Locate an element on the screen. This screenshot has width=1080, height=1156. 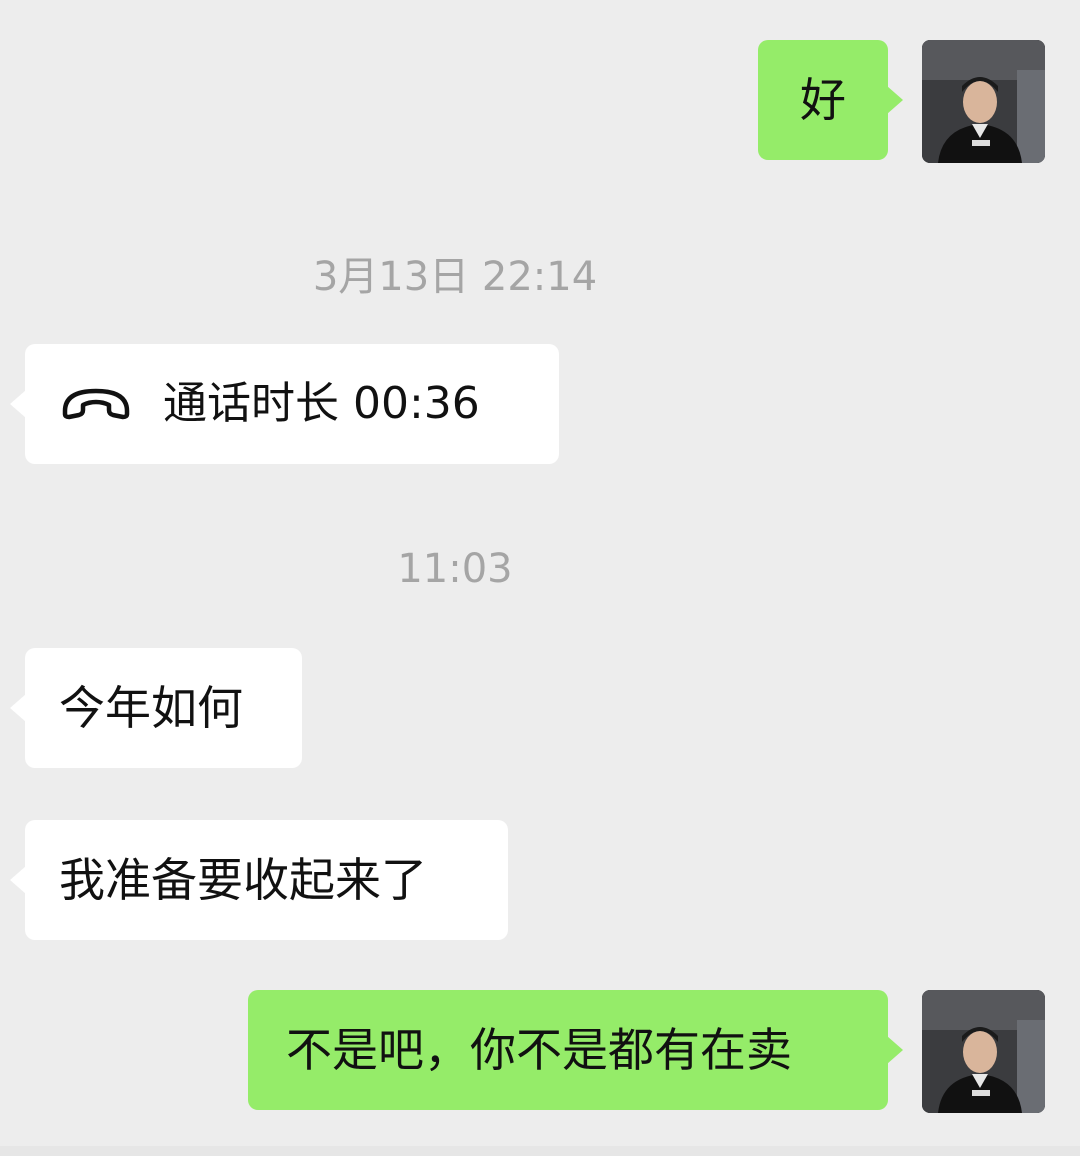
bottom-edge is located at coordinates (540, 1151).